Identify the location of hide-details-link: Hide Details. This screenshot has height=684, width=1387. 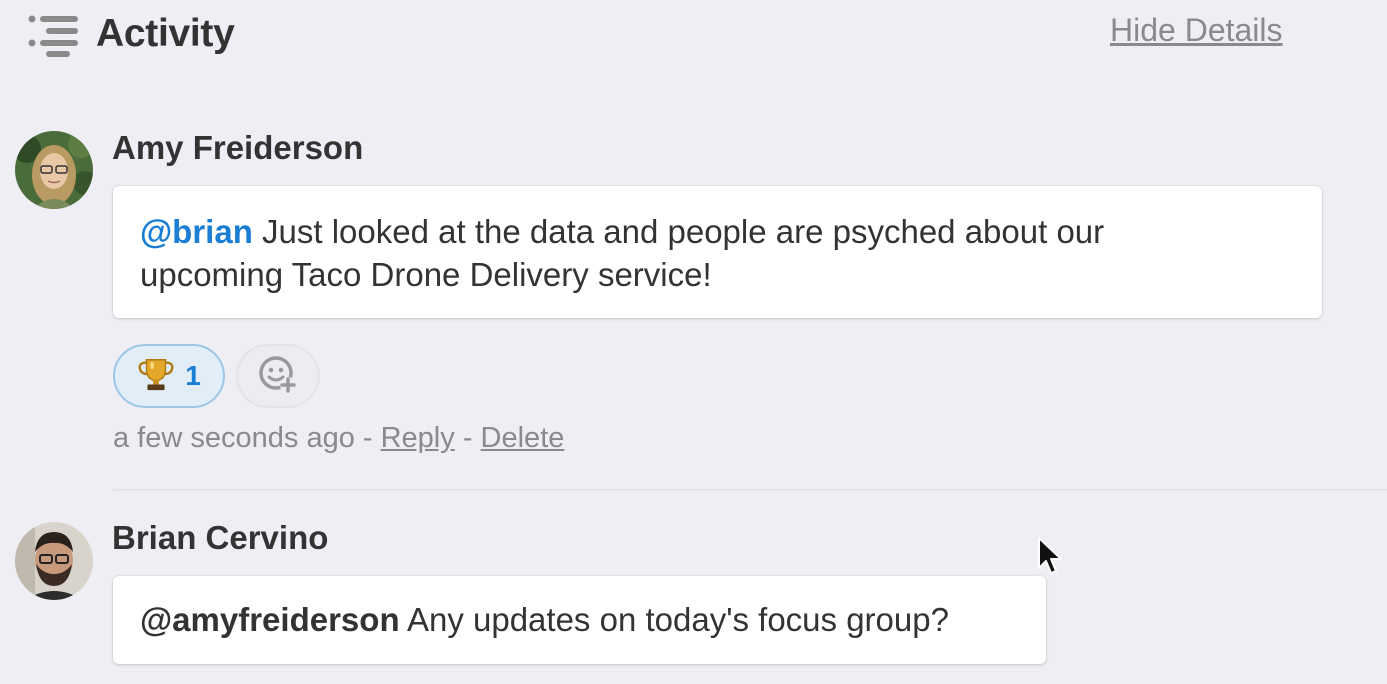
(1196, 30).